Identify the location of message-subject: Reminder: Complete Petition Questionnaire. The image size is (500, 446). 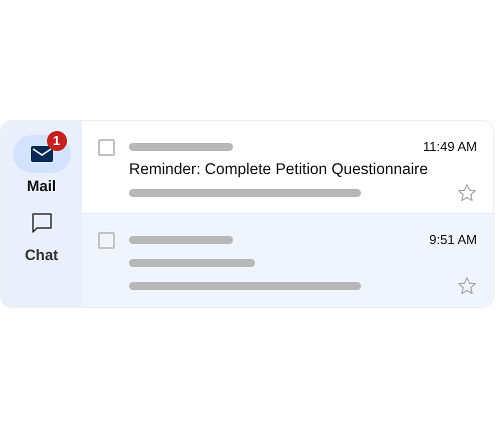
(278, 170).